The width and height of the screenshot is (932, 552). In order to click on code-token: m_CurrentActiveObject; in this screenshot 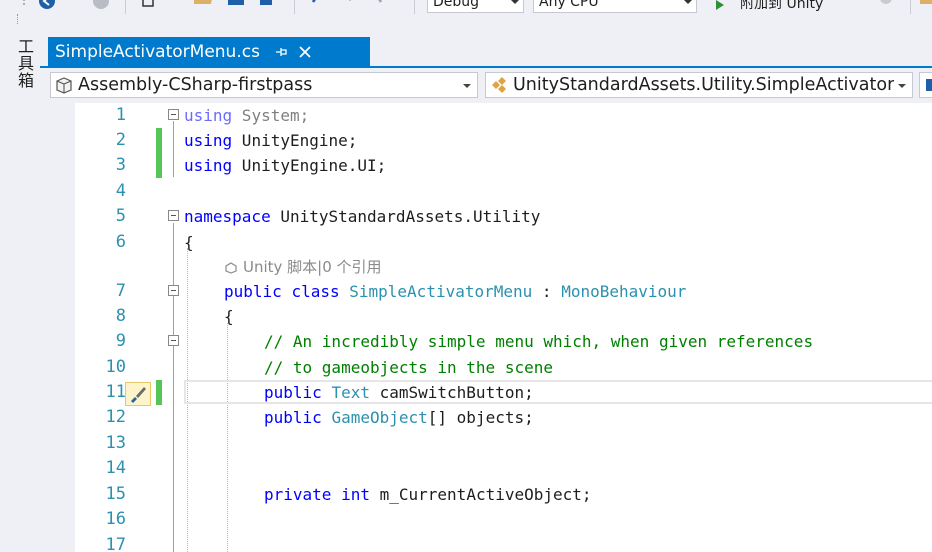, I will do `click(480, 494)`.